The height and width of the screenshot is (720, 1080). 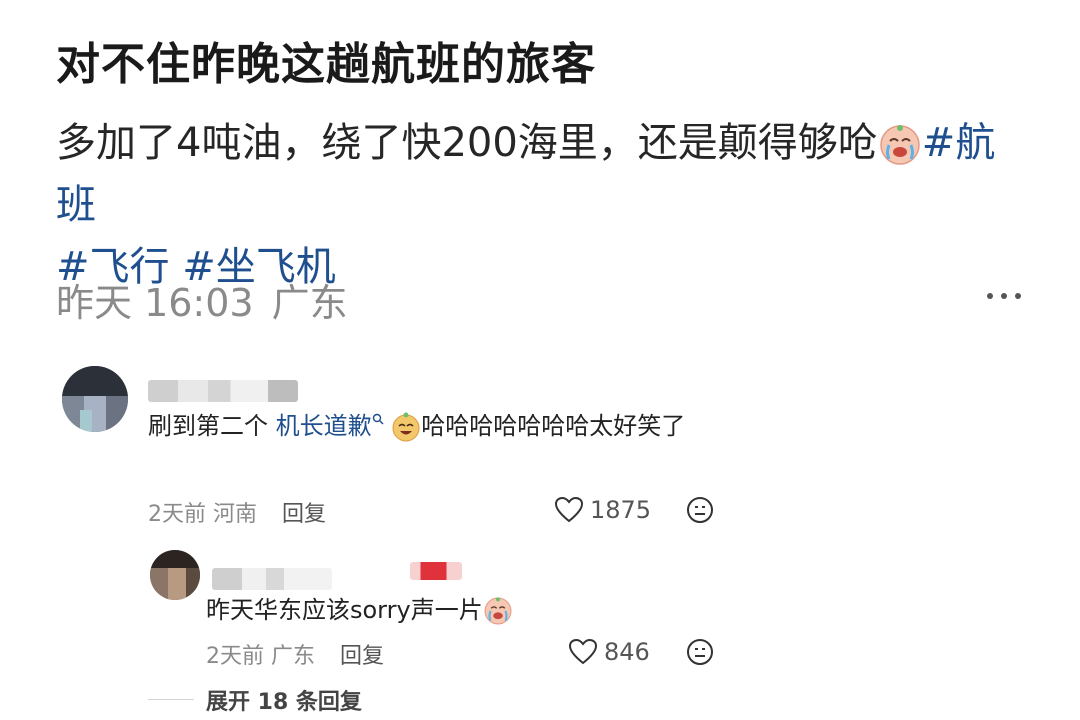 I want to click on expand-replies-button: 展开 18 条回复, so click(x=284, y=700).